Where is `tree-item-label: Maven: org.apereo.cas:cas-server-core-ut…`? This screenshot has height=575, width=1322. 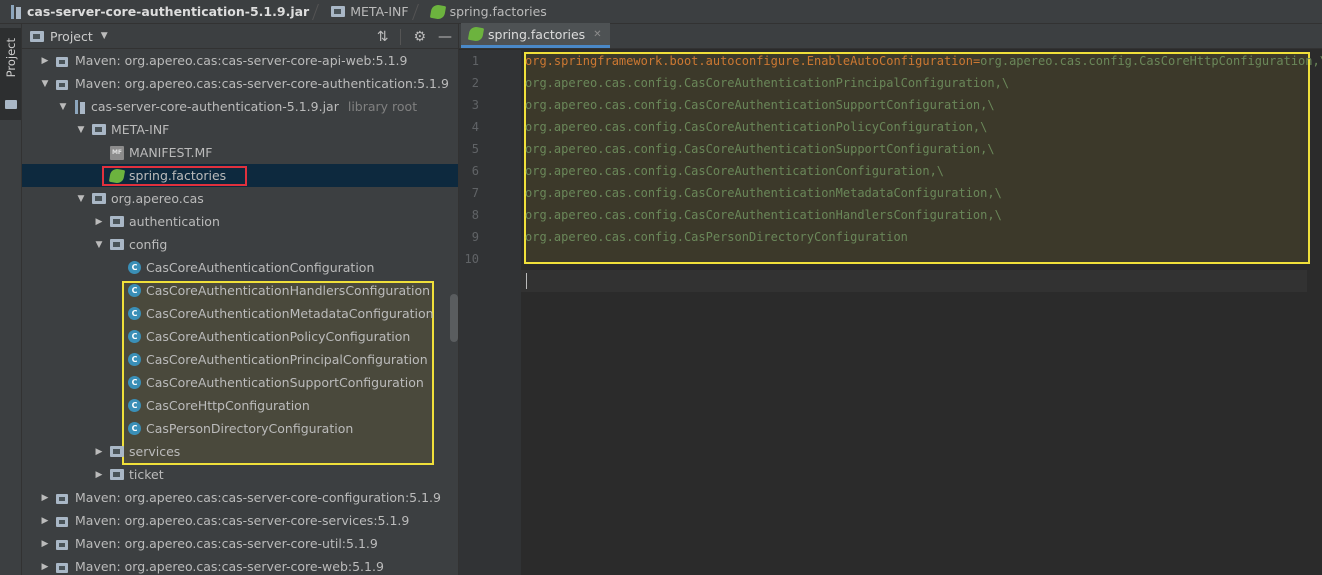
tree-item-label: Maven: org.apereo.cas:cas-server-core-ut… is located at coordinates (226, 543).